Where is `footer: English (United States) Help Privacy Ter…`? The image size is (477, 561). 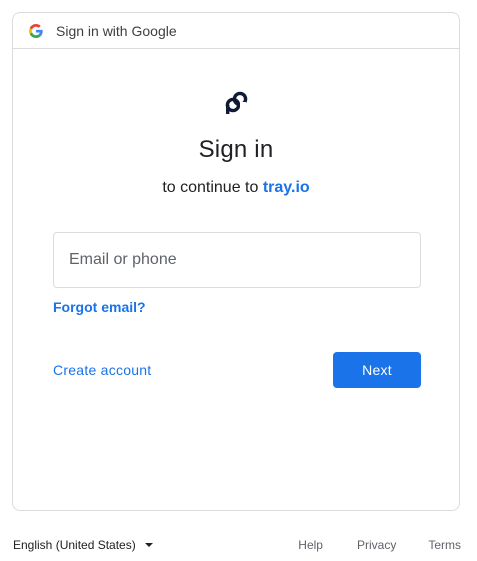
footer: English (United States) Help Privacy Ter… is located at coordinates (237, 545).